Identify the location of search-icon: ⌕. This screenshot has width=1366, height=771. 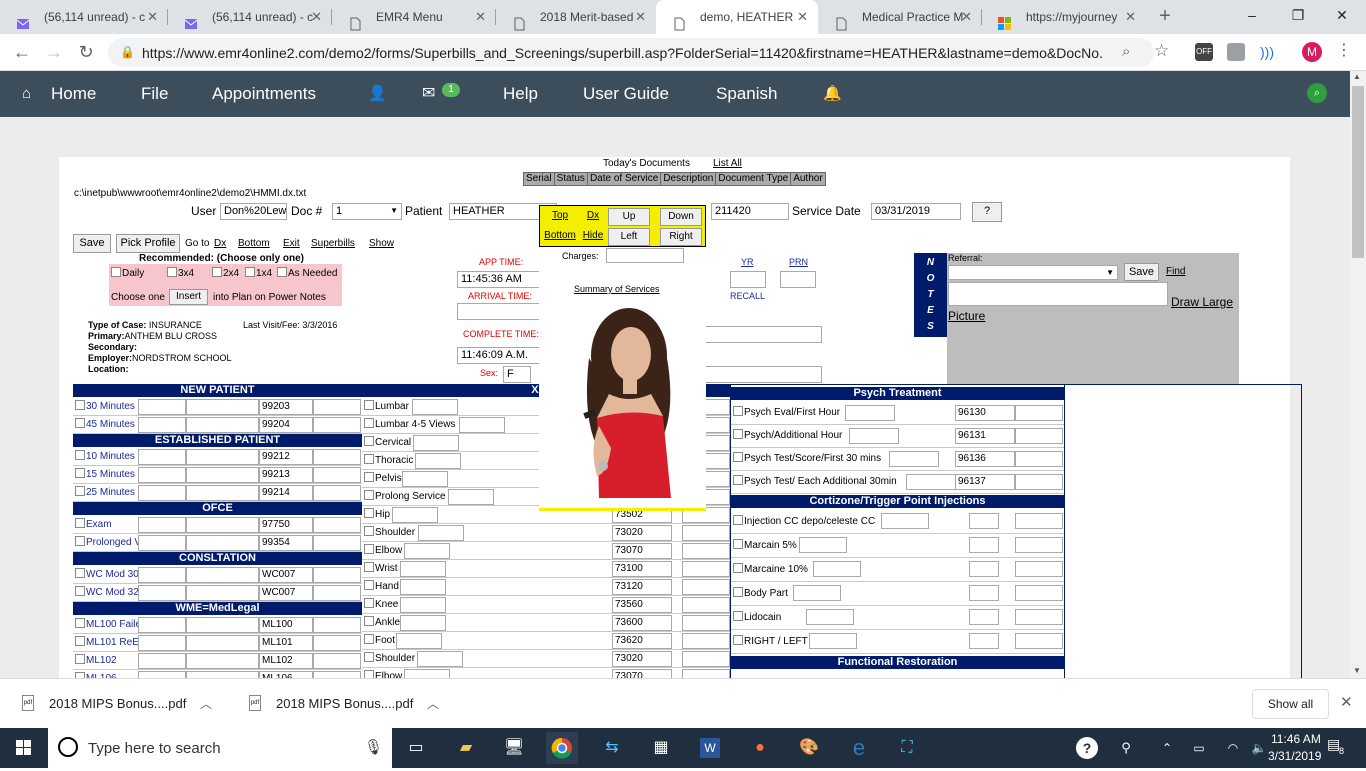
(1317, 93).